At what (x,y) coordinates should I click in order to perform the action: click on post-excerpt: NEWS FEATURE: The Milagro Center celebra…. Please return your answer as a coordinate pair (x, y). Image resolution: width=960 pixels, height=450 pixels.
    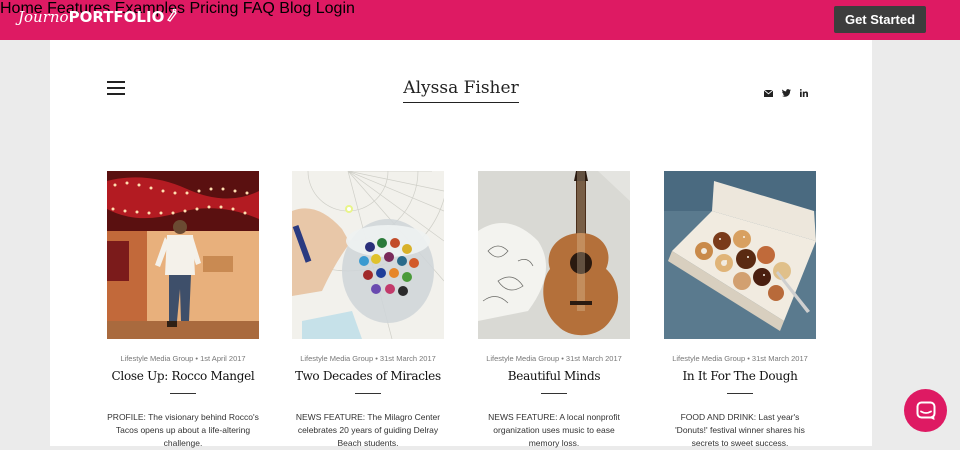
    Looking at the image, I should click on (368, 430).